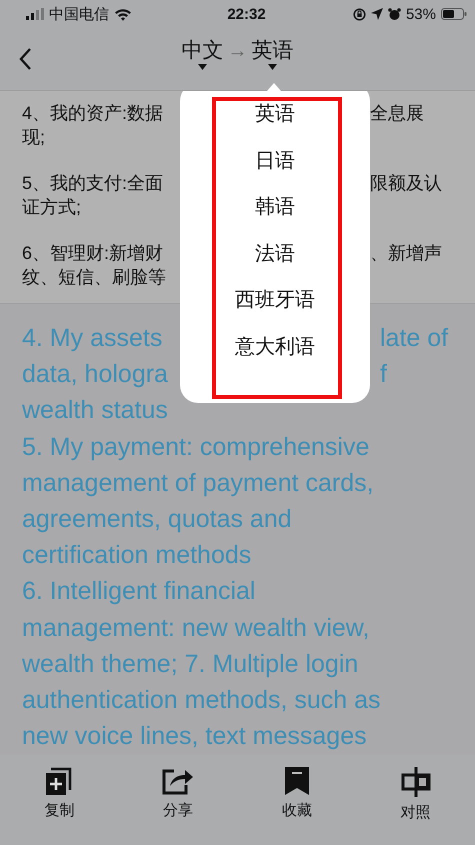 This screenshot has width=475, height=845. What do you see at coordinates (95, 410) in the screenshot?
I see `translation-text: wealth status` at bounding box center [95, 410].